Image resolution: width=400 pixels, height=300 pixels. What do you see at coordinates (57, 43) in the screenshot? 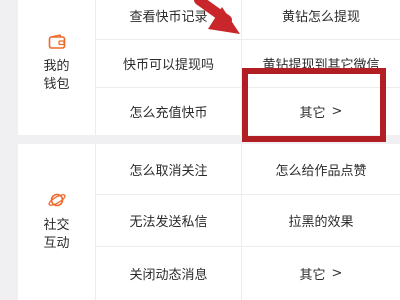
I see `wallet-icon` at bounding box center [57, 43].